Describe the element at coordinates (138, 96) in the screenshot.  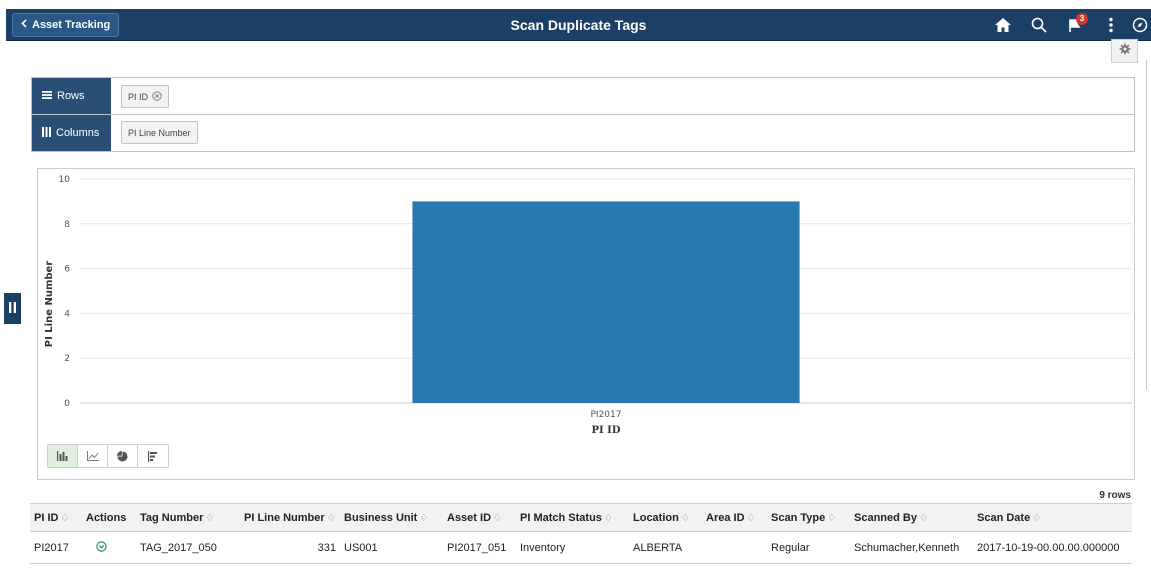
I see `rows-chip-label: PI ID` at that location.